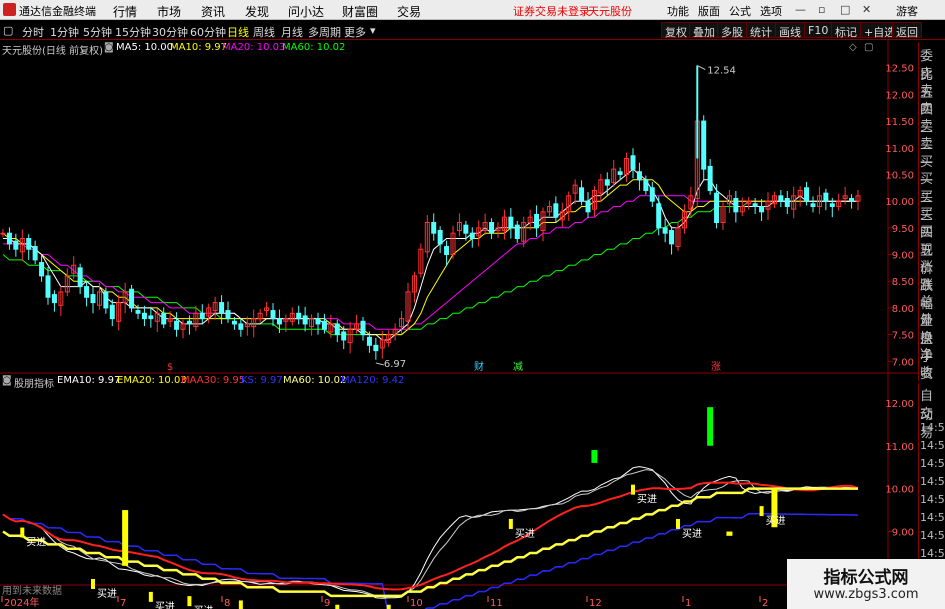  What do you see at coordinates (97, 32) in the screenshot?
I see `tab-5min: 5分钟` at bounding box center [97, 32].